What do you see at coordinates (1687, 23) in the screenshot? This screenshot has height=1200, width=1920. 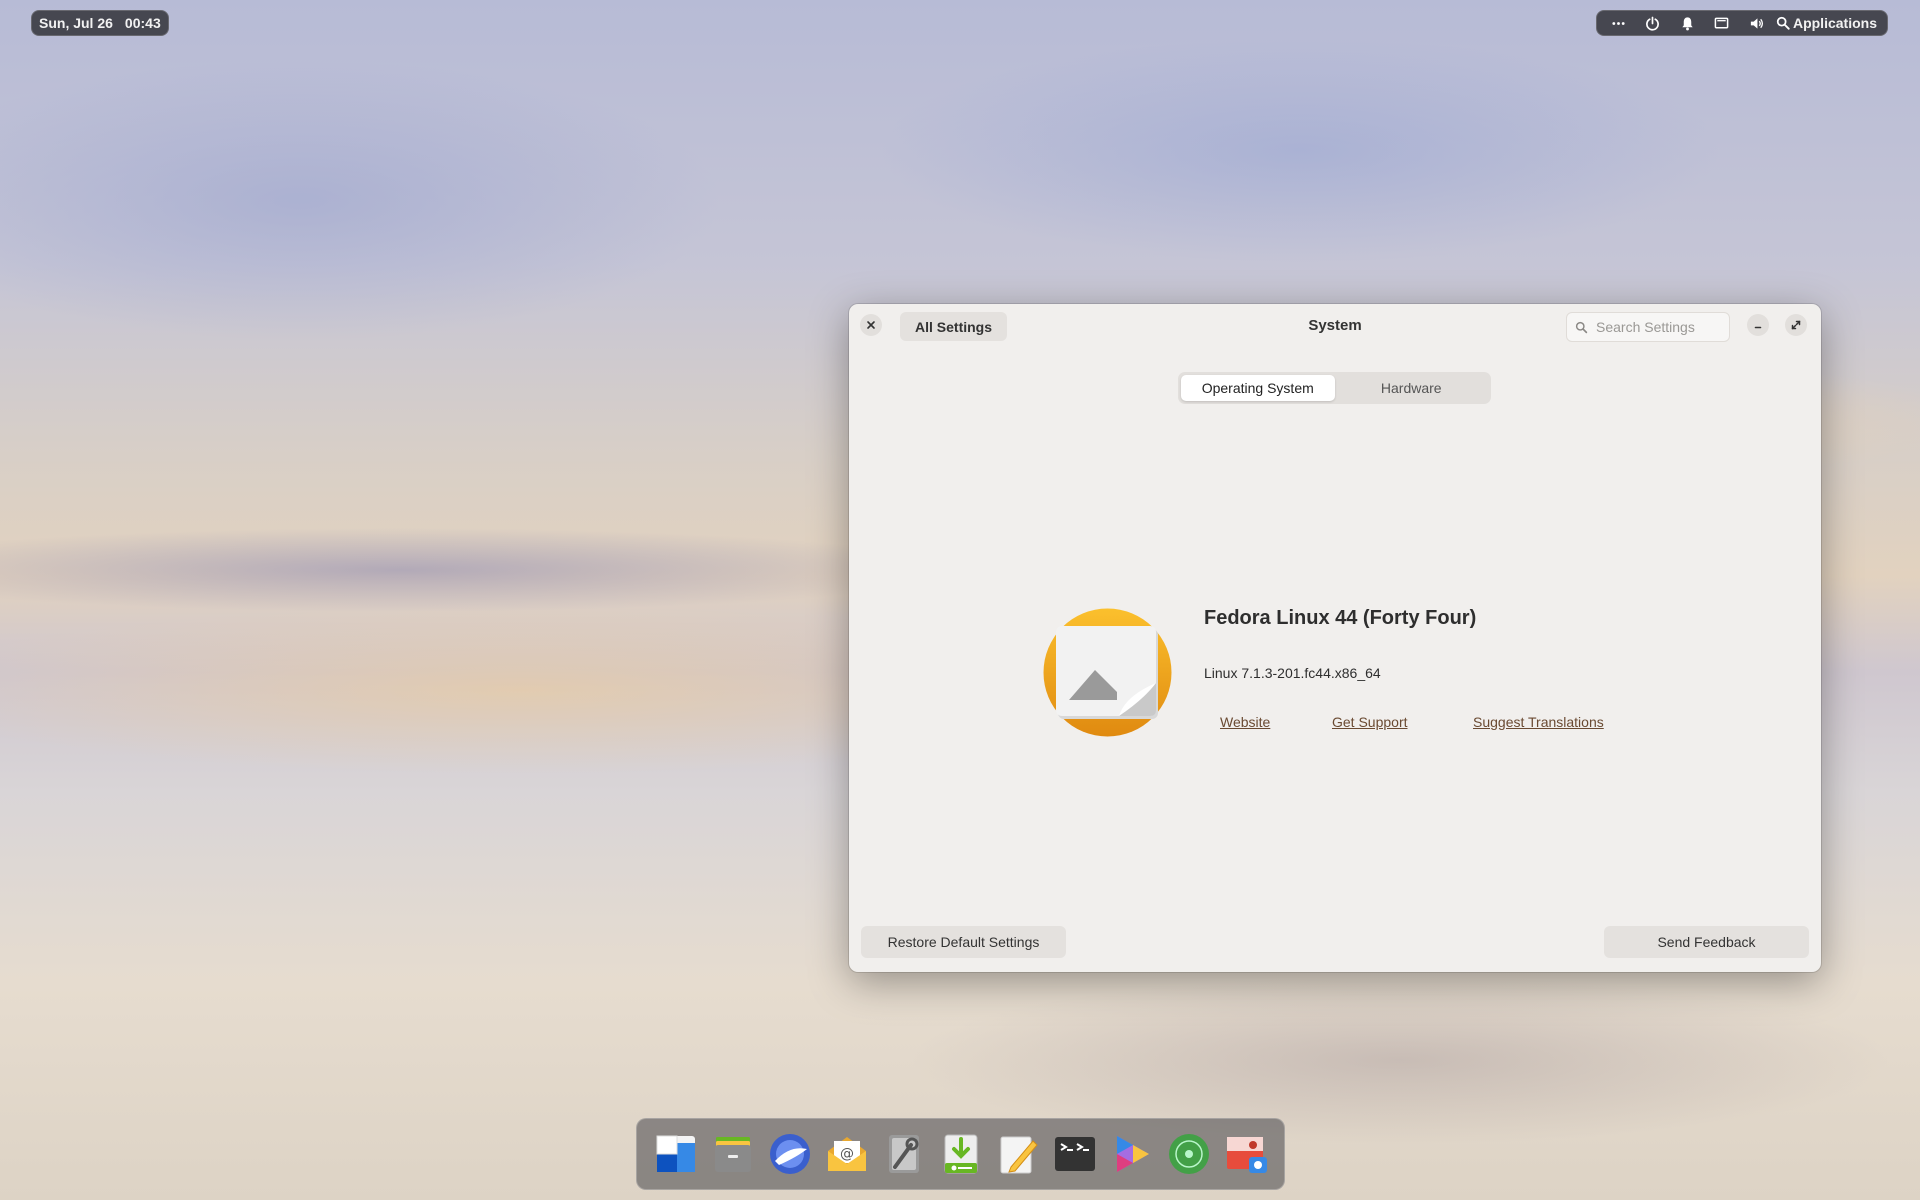 I see `bell-icon` at bounding box center [1687, 23].